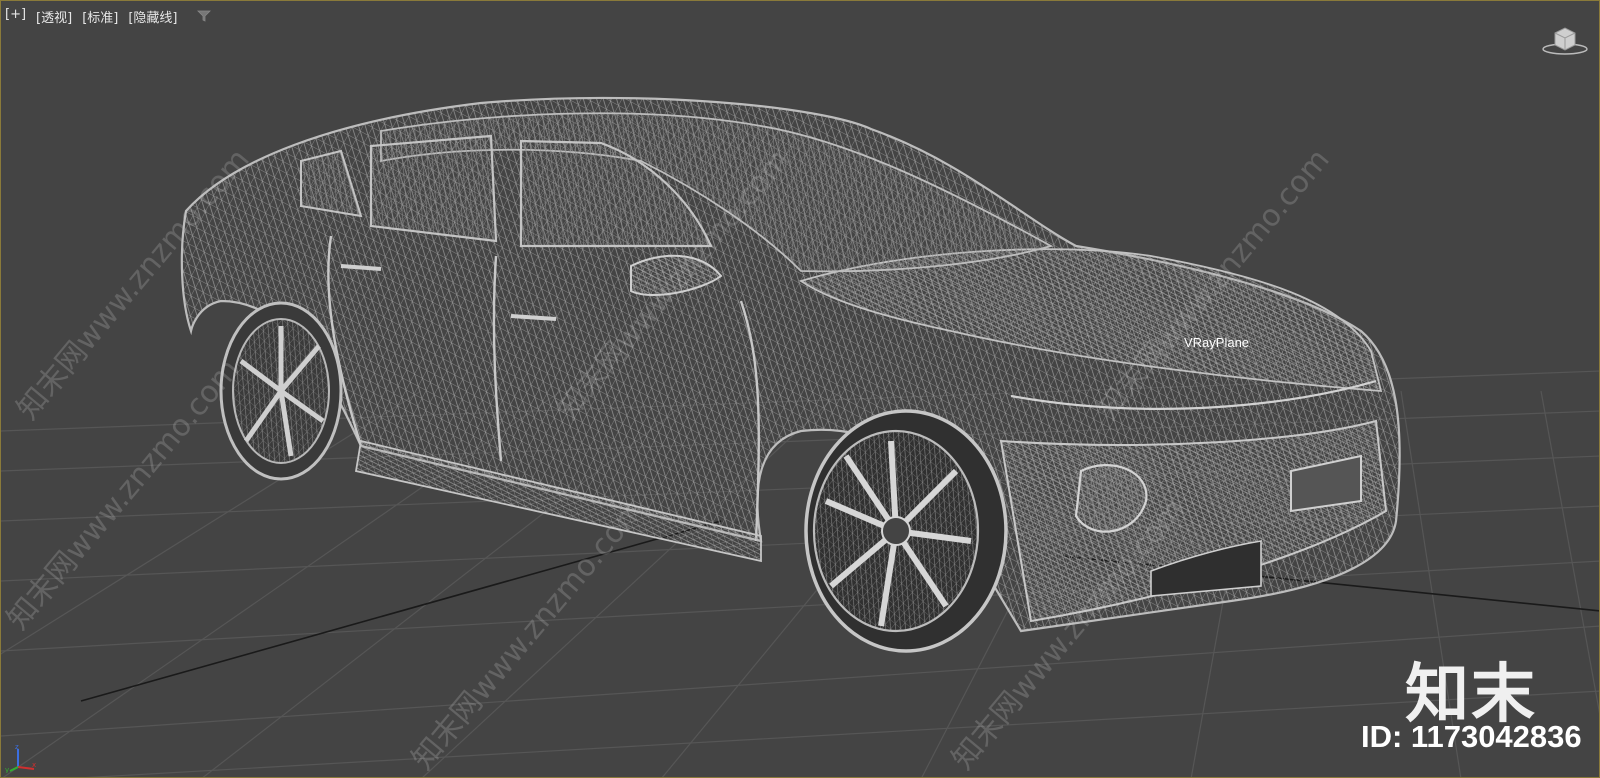 The width and height of the screenshot is (1600, 778). What do you see at coordinates (17, 747) in the screenshot?
I see `svg-text: z` at bounding box center [17, 747].